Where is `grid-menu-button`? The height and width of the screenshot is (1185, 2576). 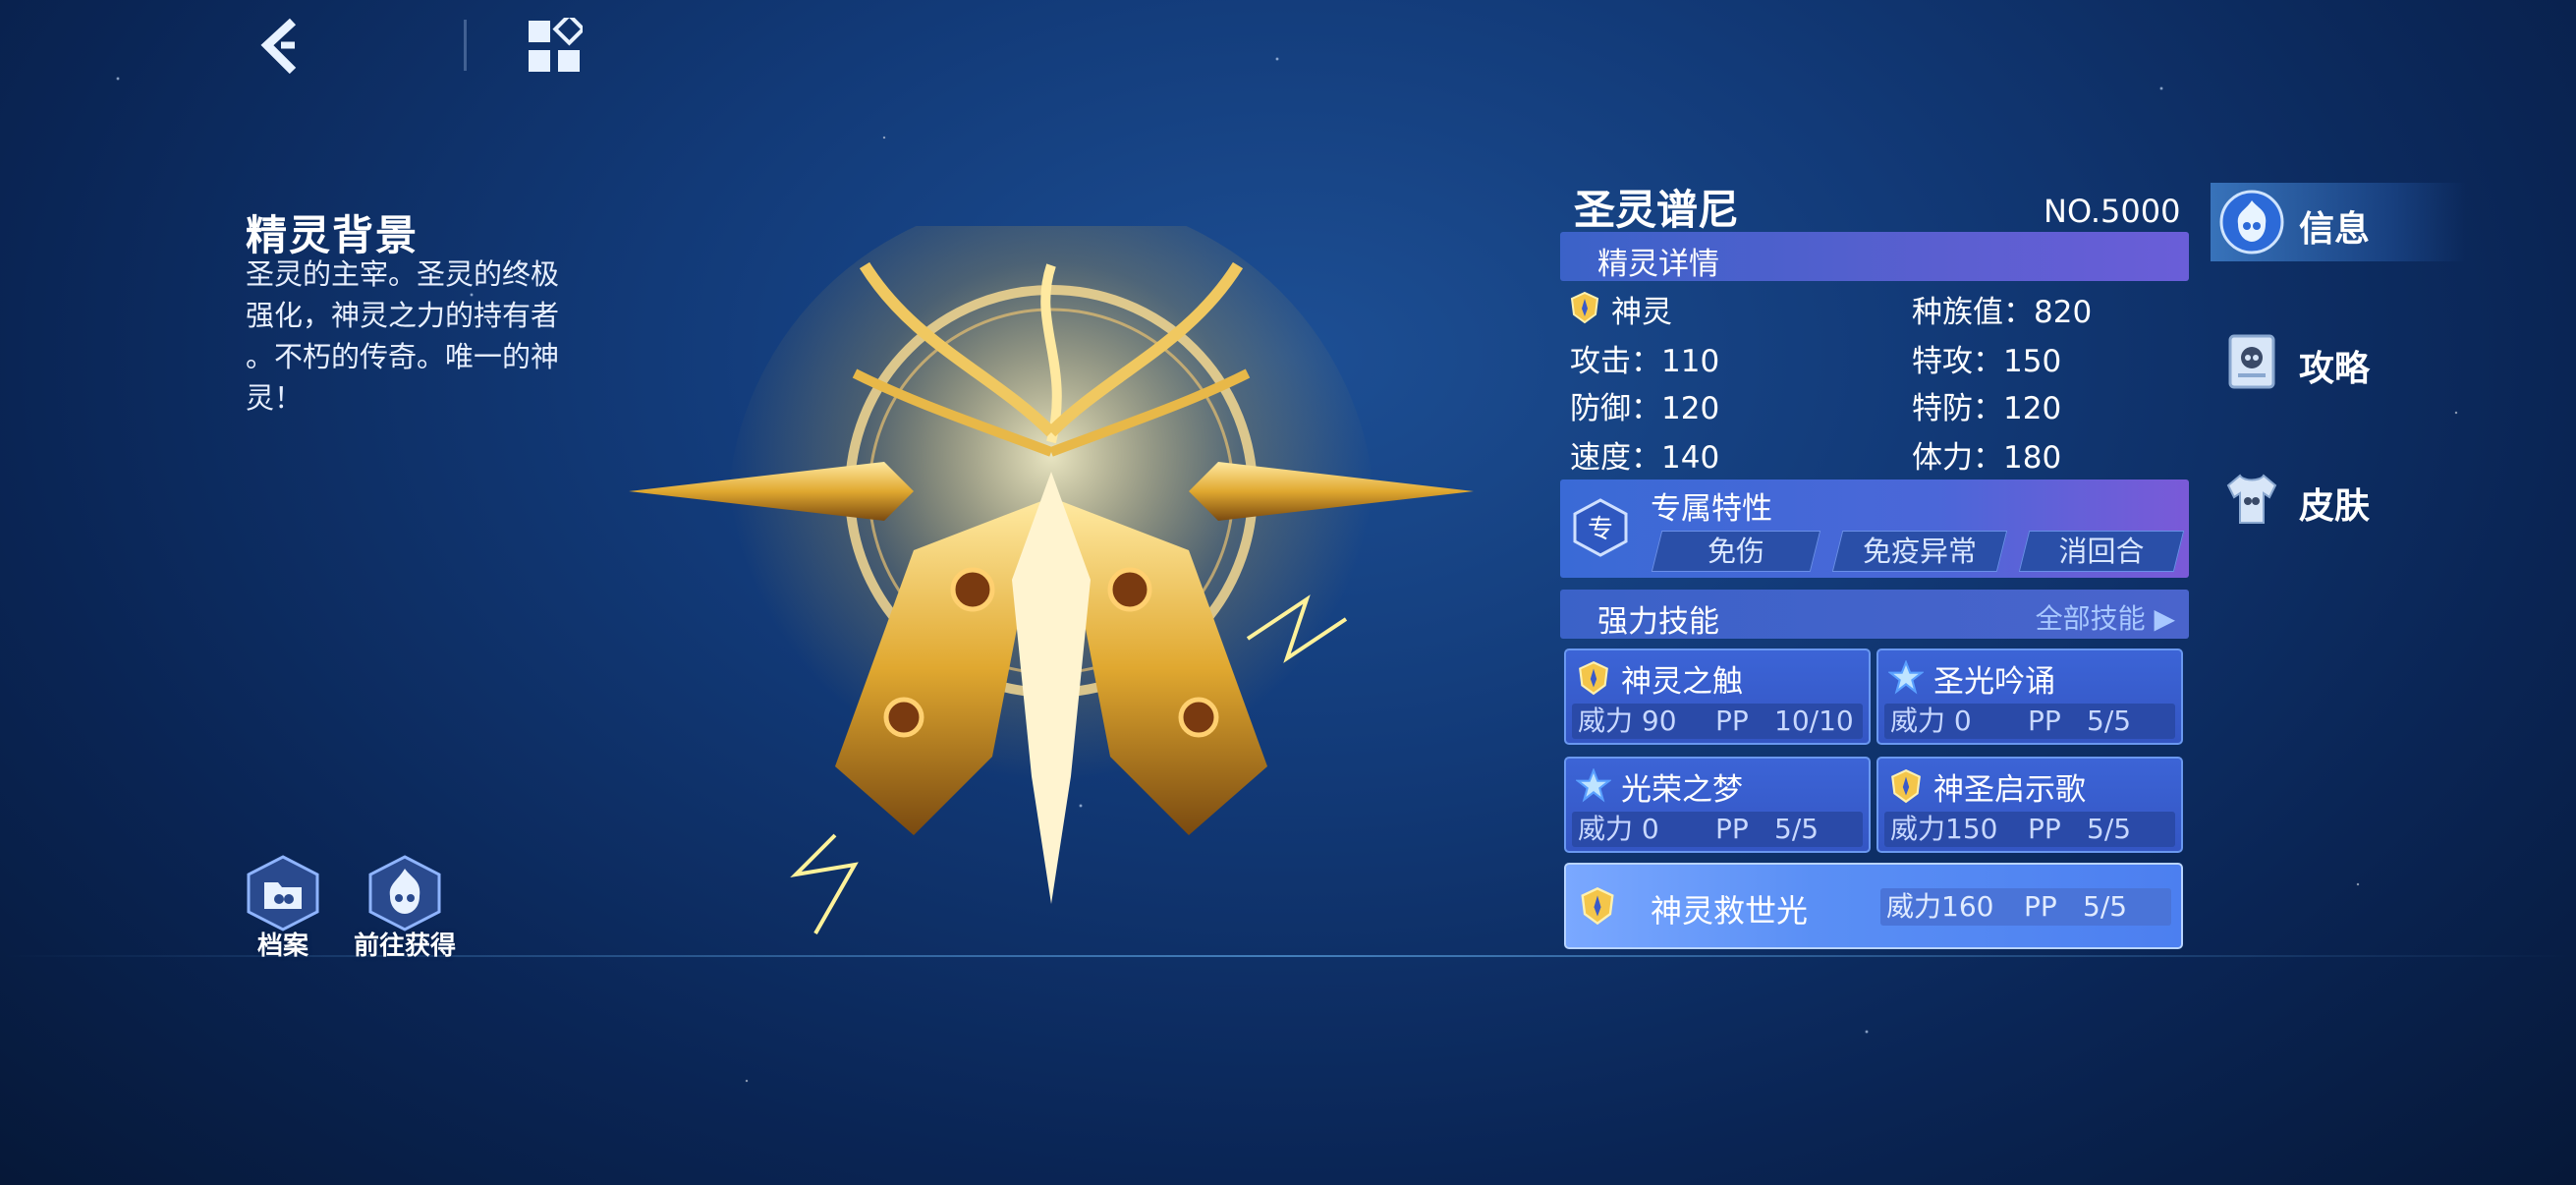 grid-menu-button is located at coordinates (556, 44).